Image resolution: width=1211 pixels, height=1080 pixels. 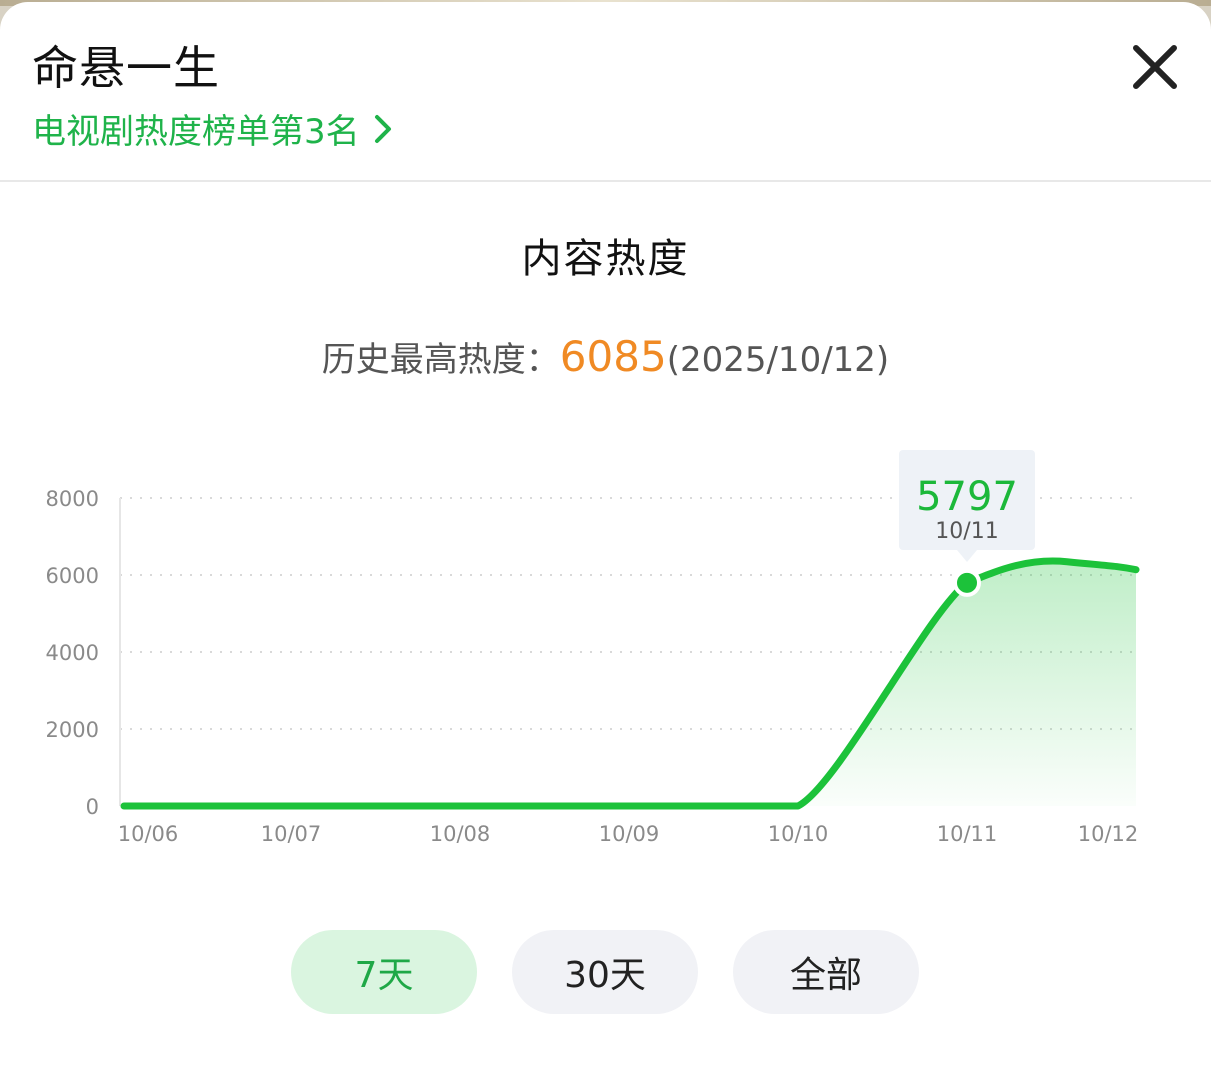 What do you see at coordinates (440, 360) in the screenshot?
I see `peak-label: 历史最高热度：` at bounding box center [440, 360].